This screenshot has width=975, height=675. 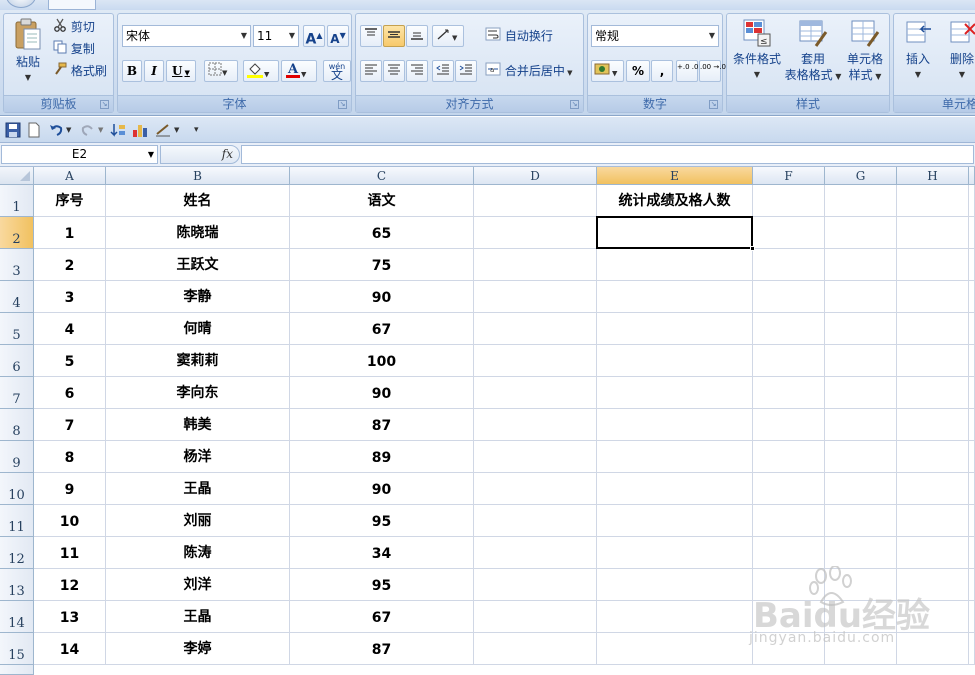 I want to click on increase-decimal-button: +.0 .00, so click(x=689, y=71).